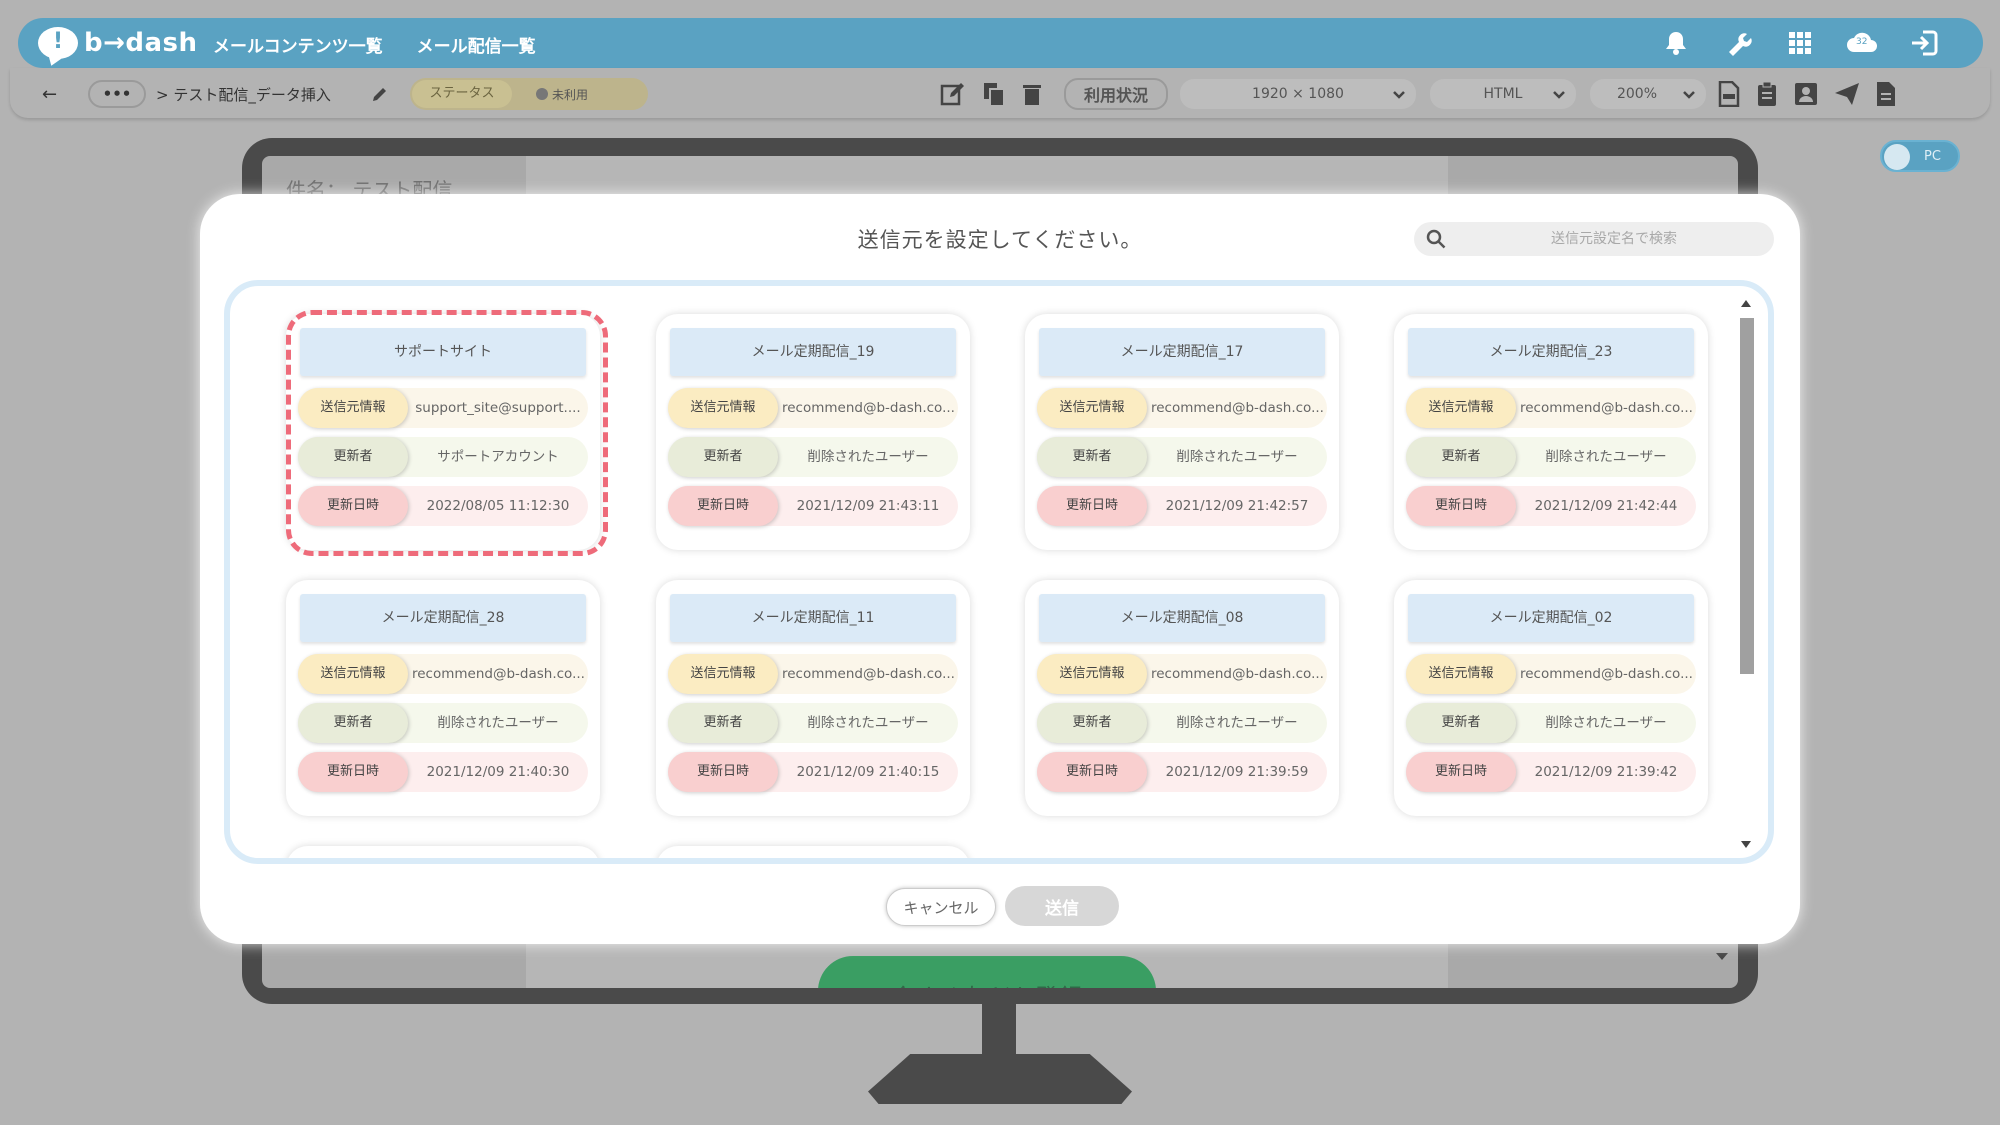 The width and height of the screenshot is (2000, 1125). Describe the element at coordinates (1000, 1079) in the screenshot. I see `monitor-stand-base` at that location.